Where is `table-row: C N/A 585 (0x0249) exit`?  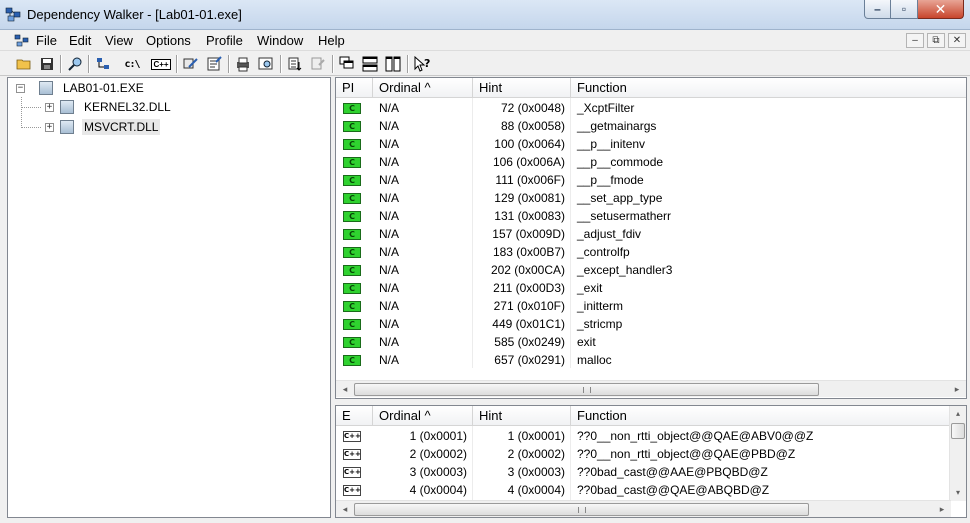
table-row: C N/A 585 (0x0249) exit is located at coordinates (651, 342).